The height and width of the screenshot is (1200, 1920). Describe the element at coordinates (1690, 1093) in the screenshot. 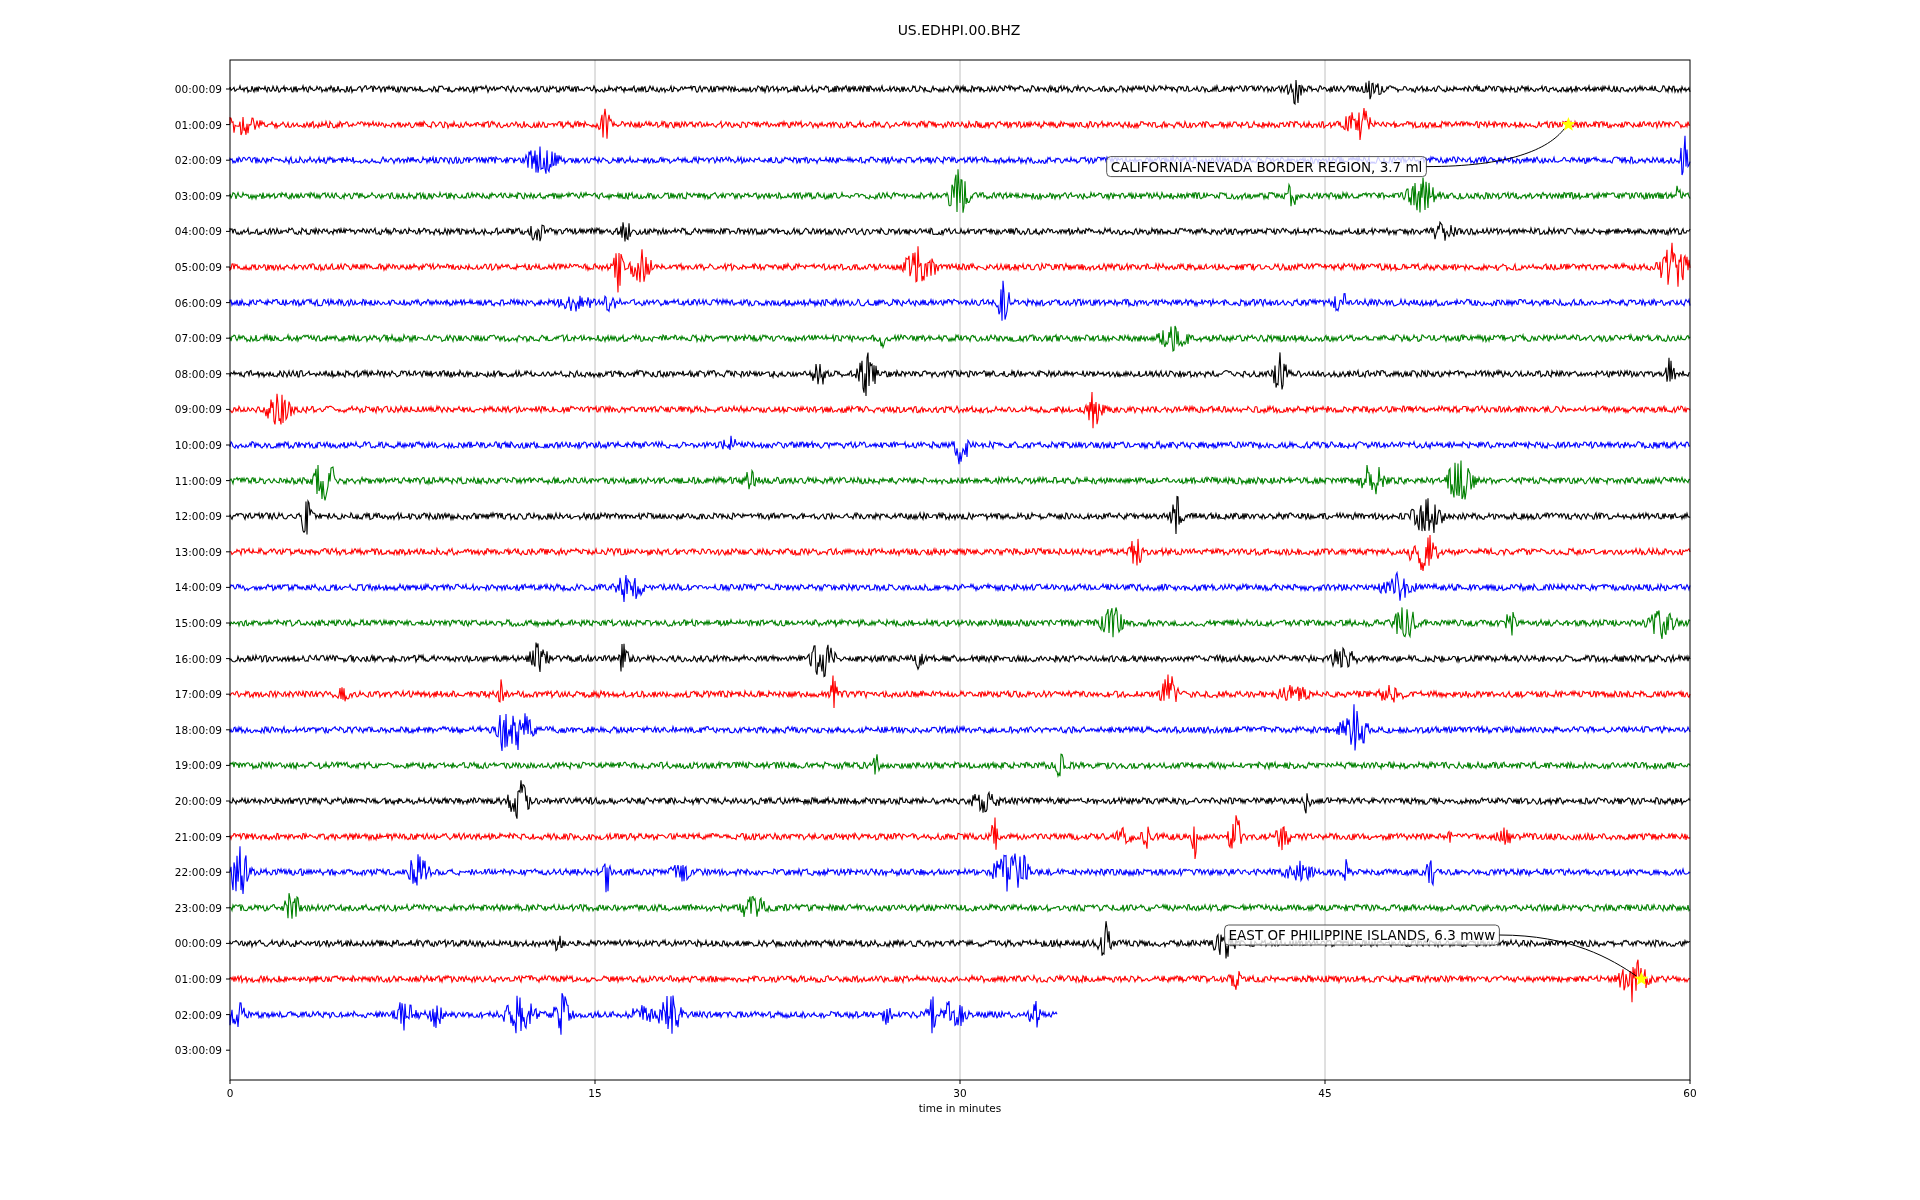

I see `x-tick-label: 60` at that location.